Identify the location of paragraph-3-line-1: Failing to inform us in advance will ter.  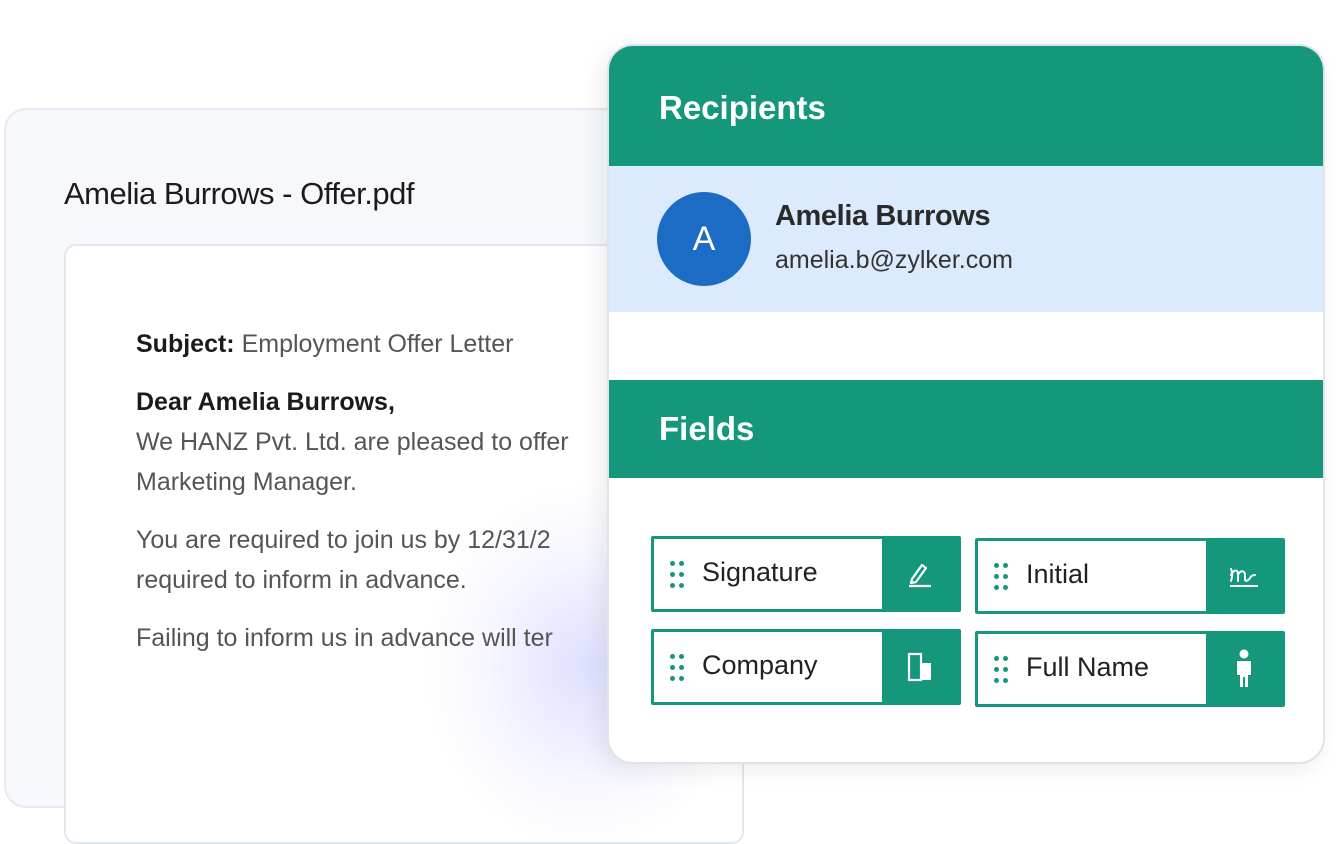
(344, 638).